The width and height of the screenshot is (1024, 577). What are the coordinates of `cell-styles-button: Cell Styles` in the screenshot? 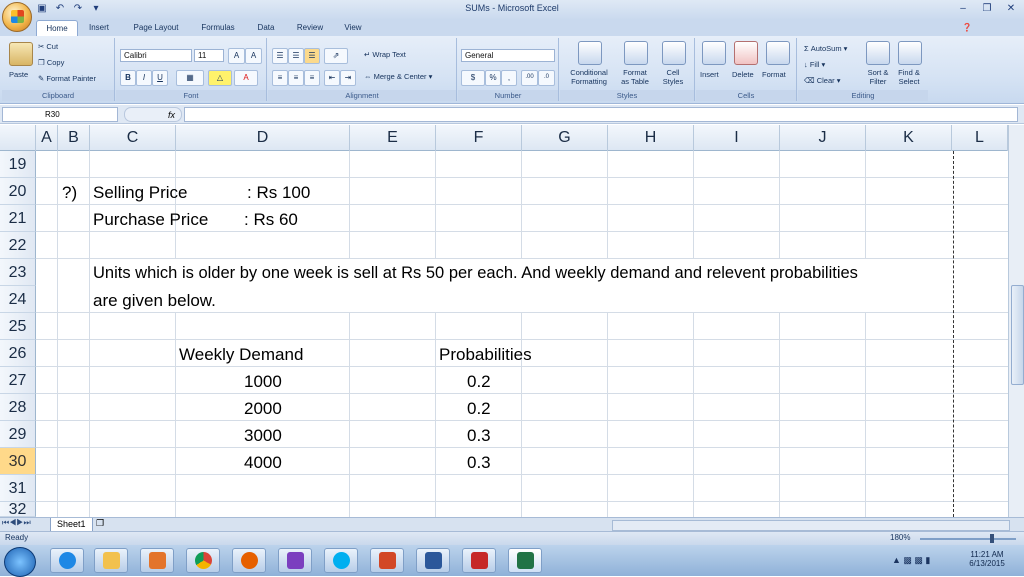 It's located at (673, 77).